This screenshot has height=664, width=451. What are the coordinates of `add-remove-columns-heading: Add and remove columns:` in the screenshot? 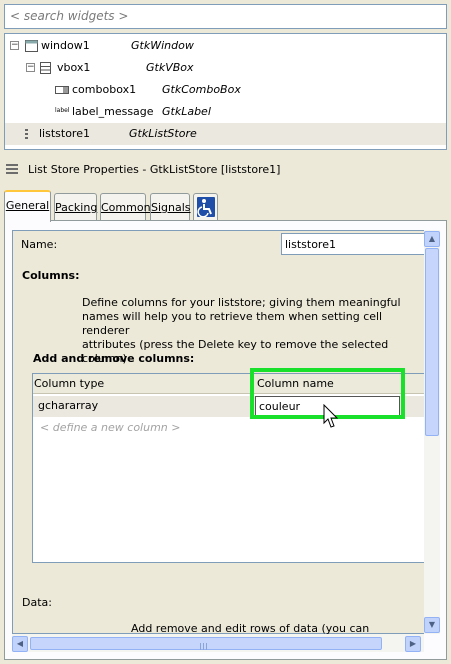 It's located at (114, 358).